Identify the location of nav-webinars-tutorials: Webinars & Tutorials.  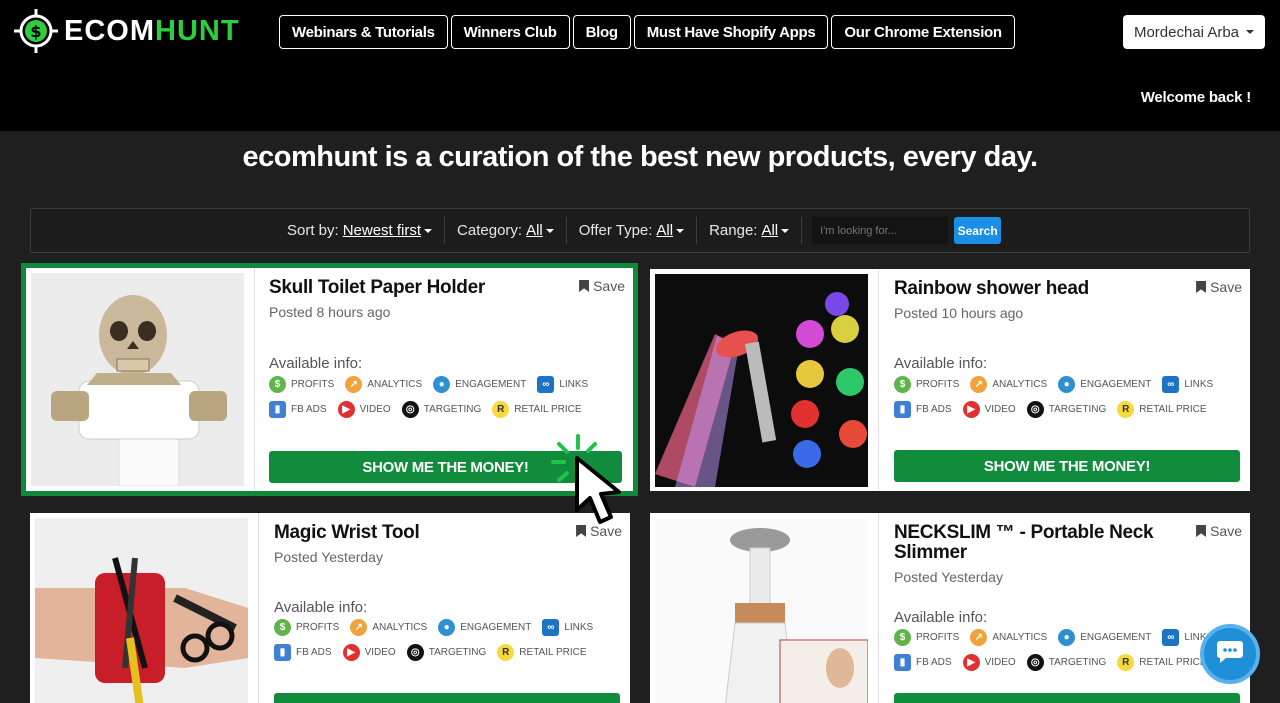
(363, 32).